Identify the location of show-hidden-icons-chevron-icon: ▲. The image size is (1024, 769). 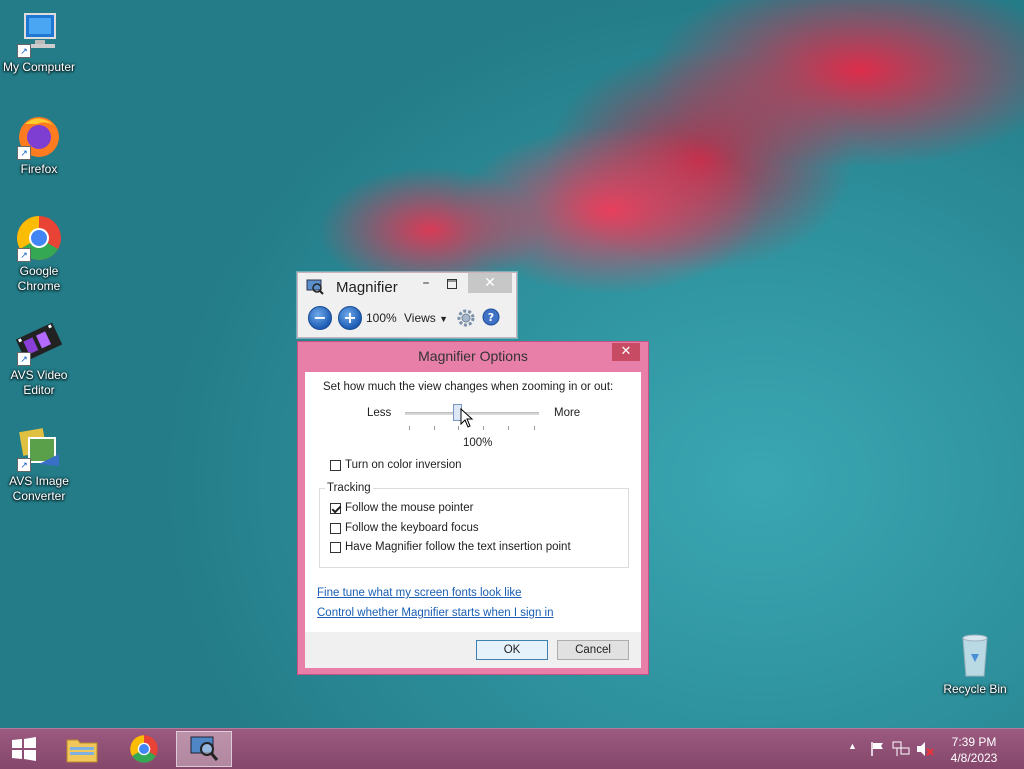
(852, 746).